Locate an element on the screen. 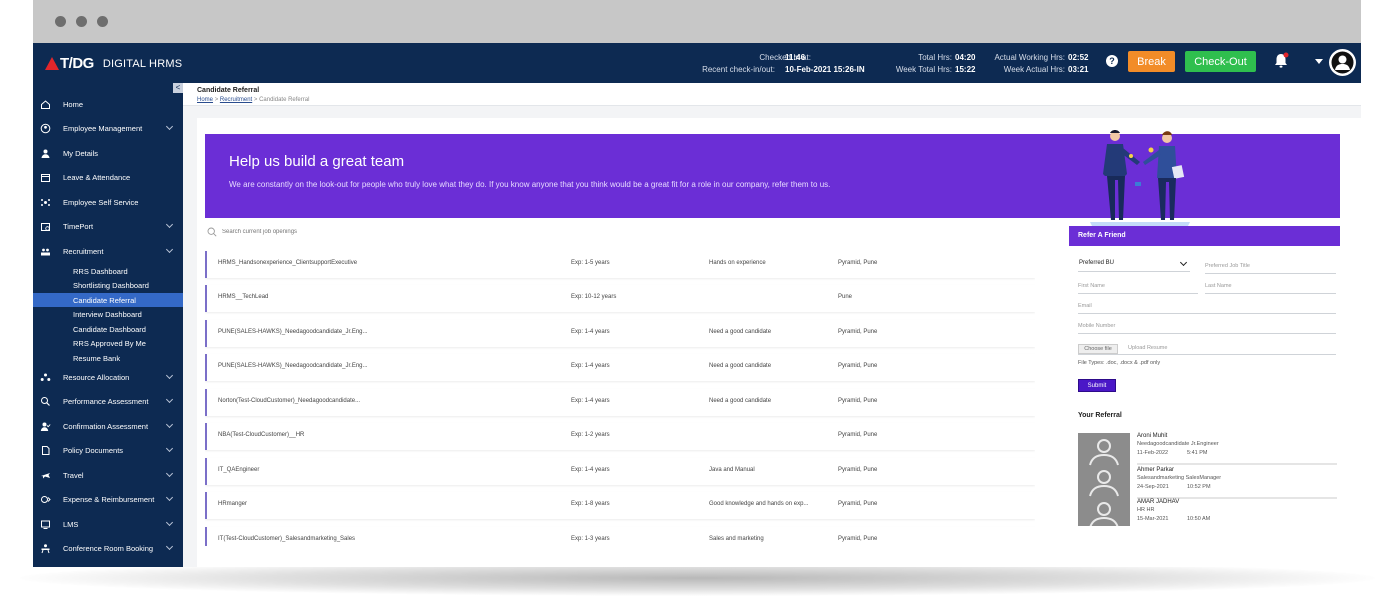  clock-calendar-icon is located at coordinates (45, 226).